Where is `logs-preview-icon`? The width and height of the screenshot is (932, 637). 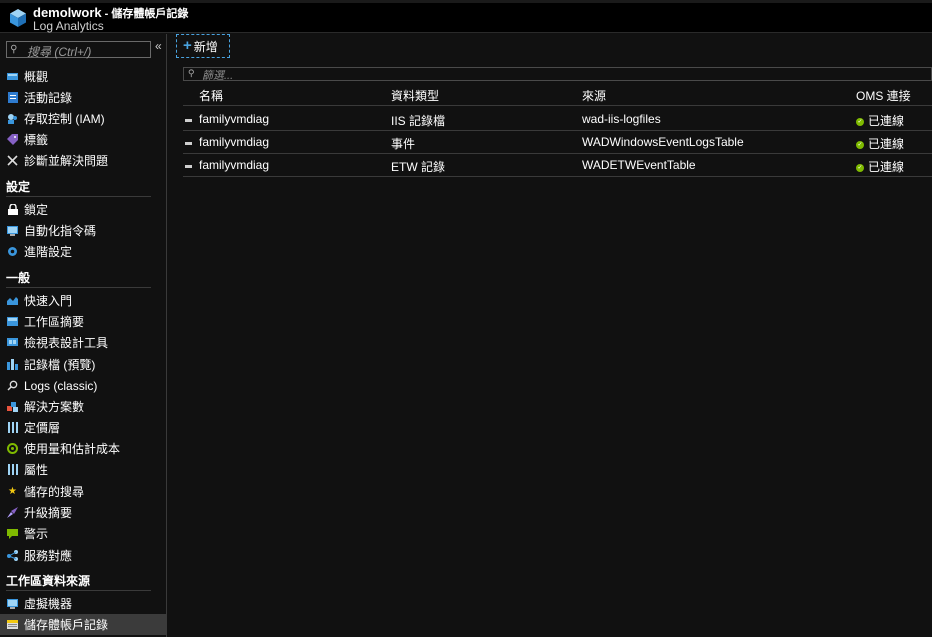
logs-preview-icon is located at coordinates (12, 364).